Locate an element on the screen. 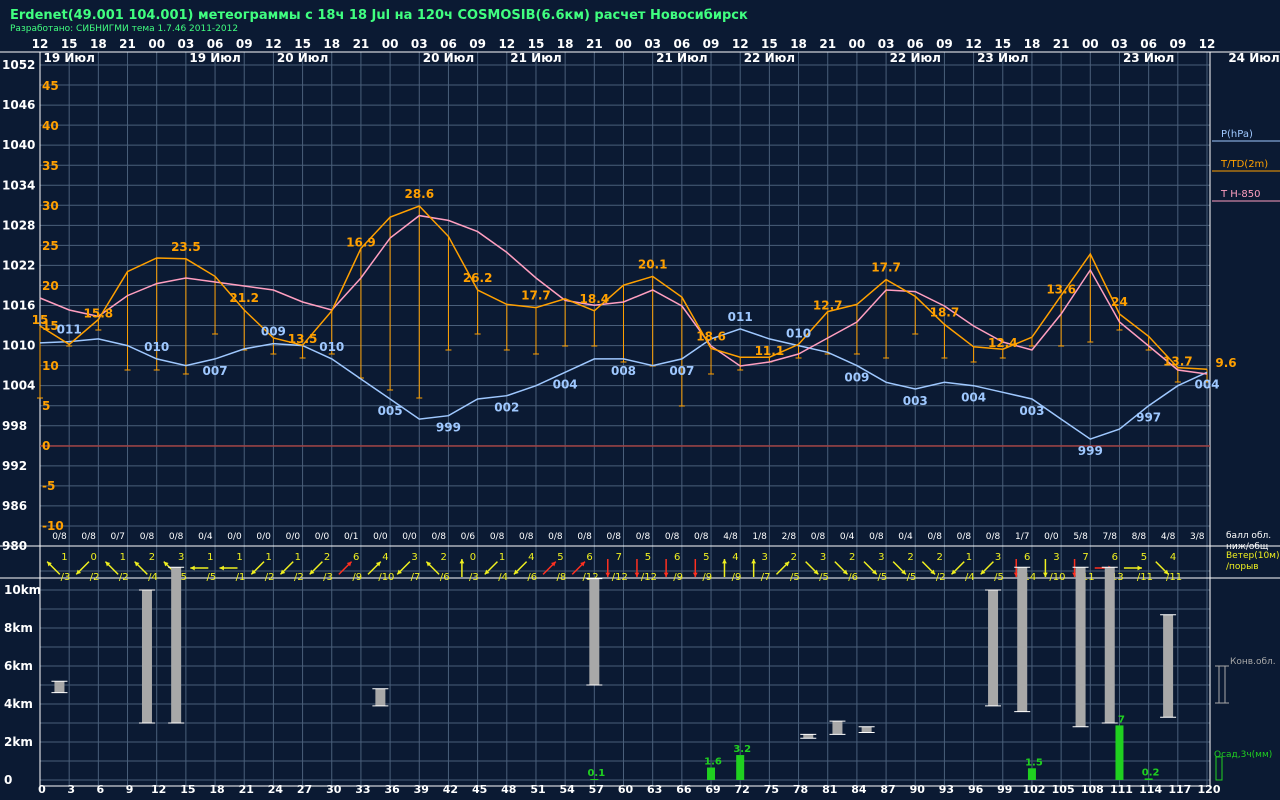  legend-conv-cloud-symbol is located at coordinates (1222, 684).